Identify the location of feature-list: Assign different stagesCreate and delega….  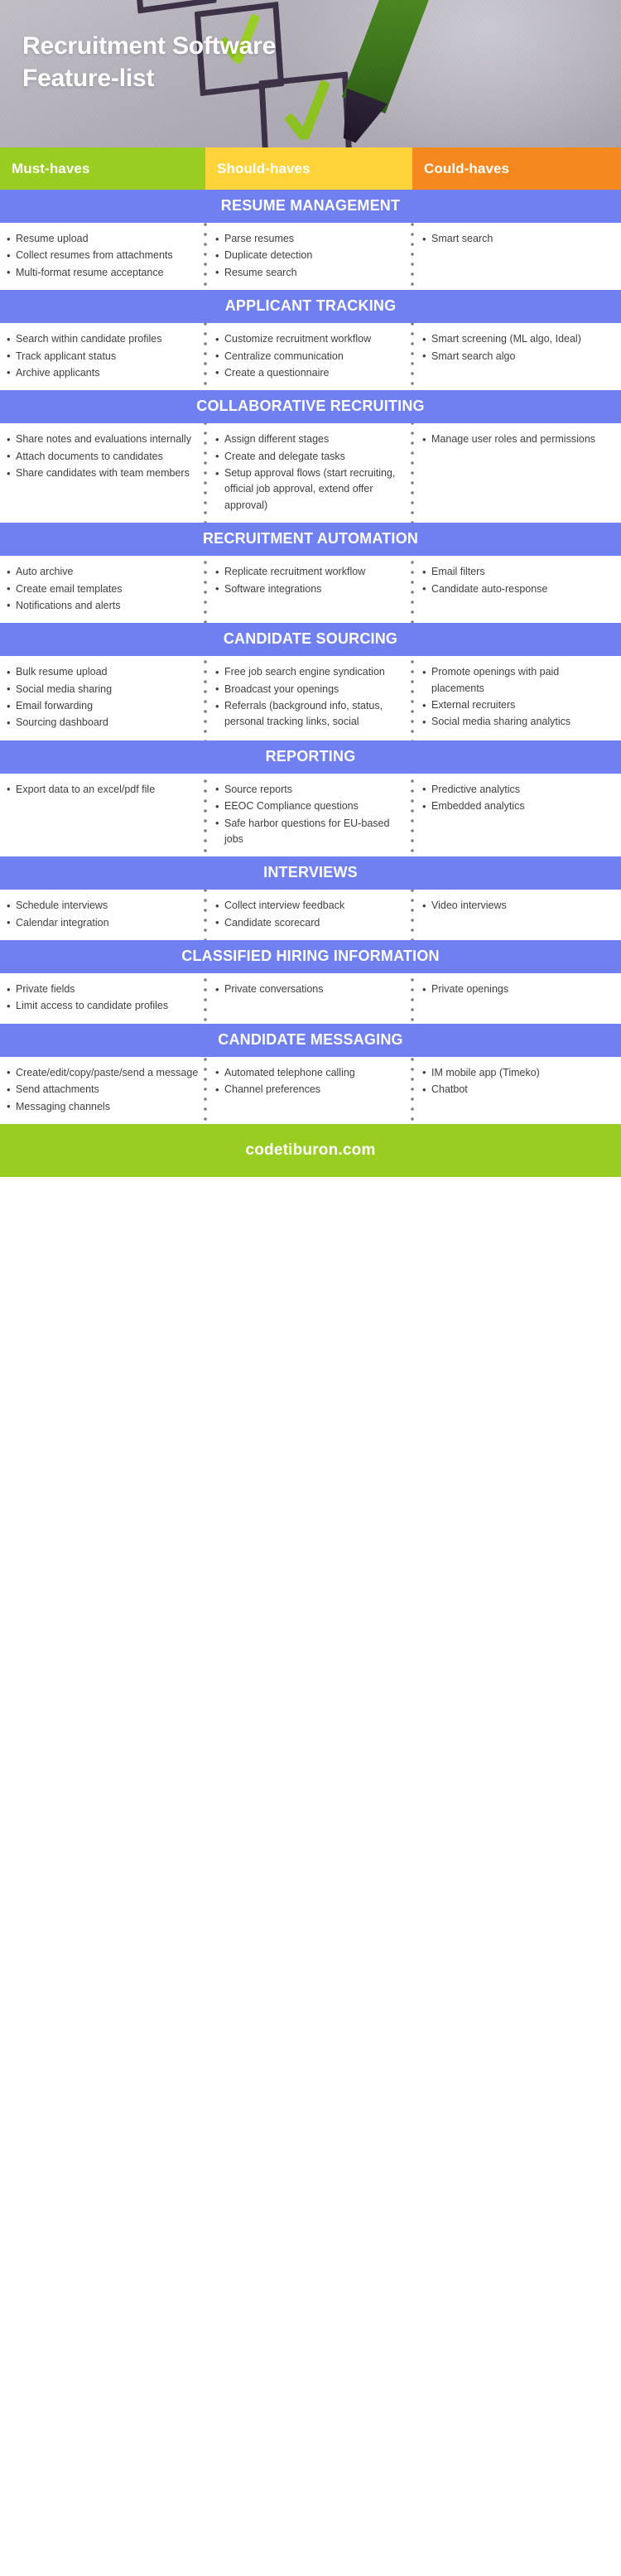
(309, 473).